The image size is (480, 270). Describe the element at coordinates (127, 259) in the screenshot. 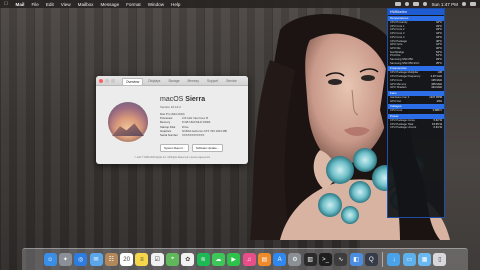

I see `calendar-icon: 20` at that location.